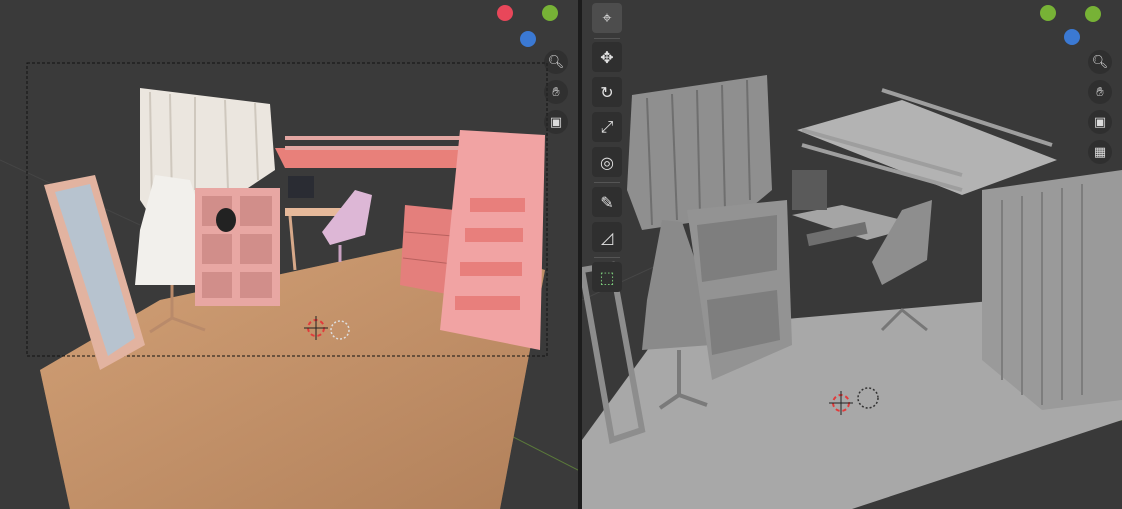 Image resolution: width=1122 pixels, height=509 pixels. I want to click on transform-tool-icon: ◎, so click(607, 162).